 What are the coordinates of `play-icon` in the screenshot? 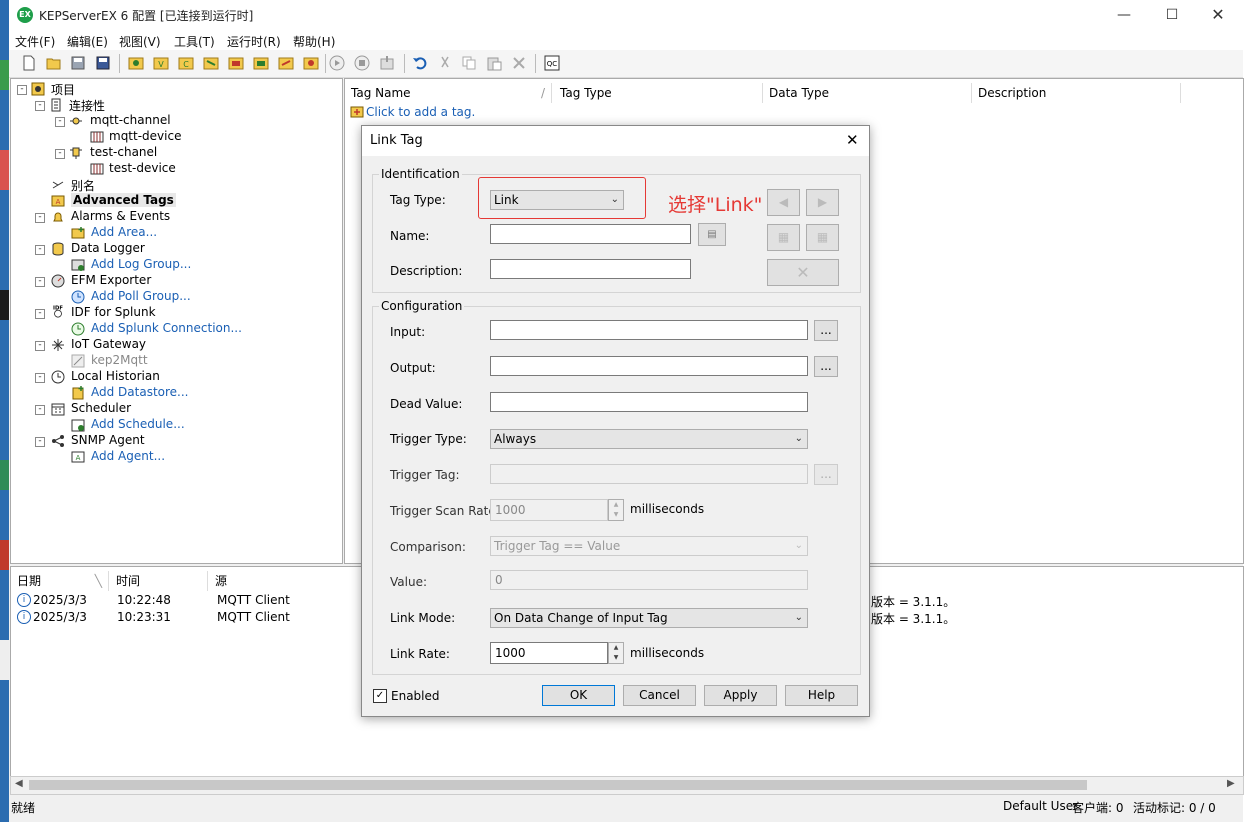 It's located at (337, 63).